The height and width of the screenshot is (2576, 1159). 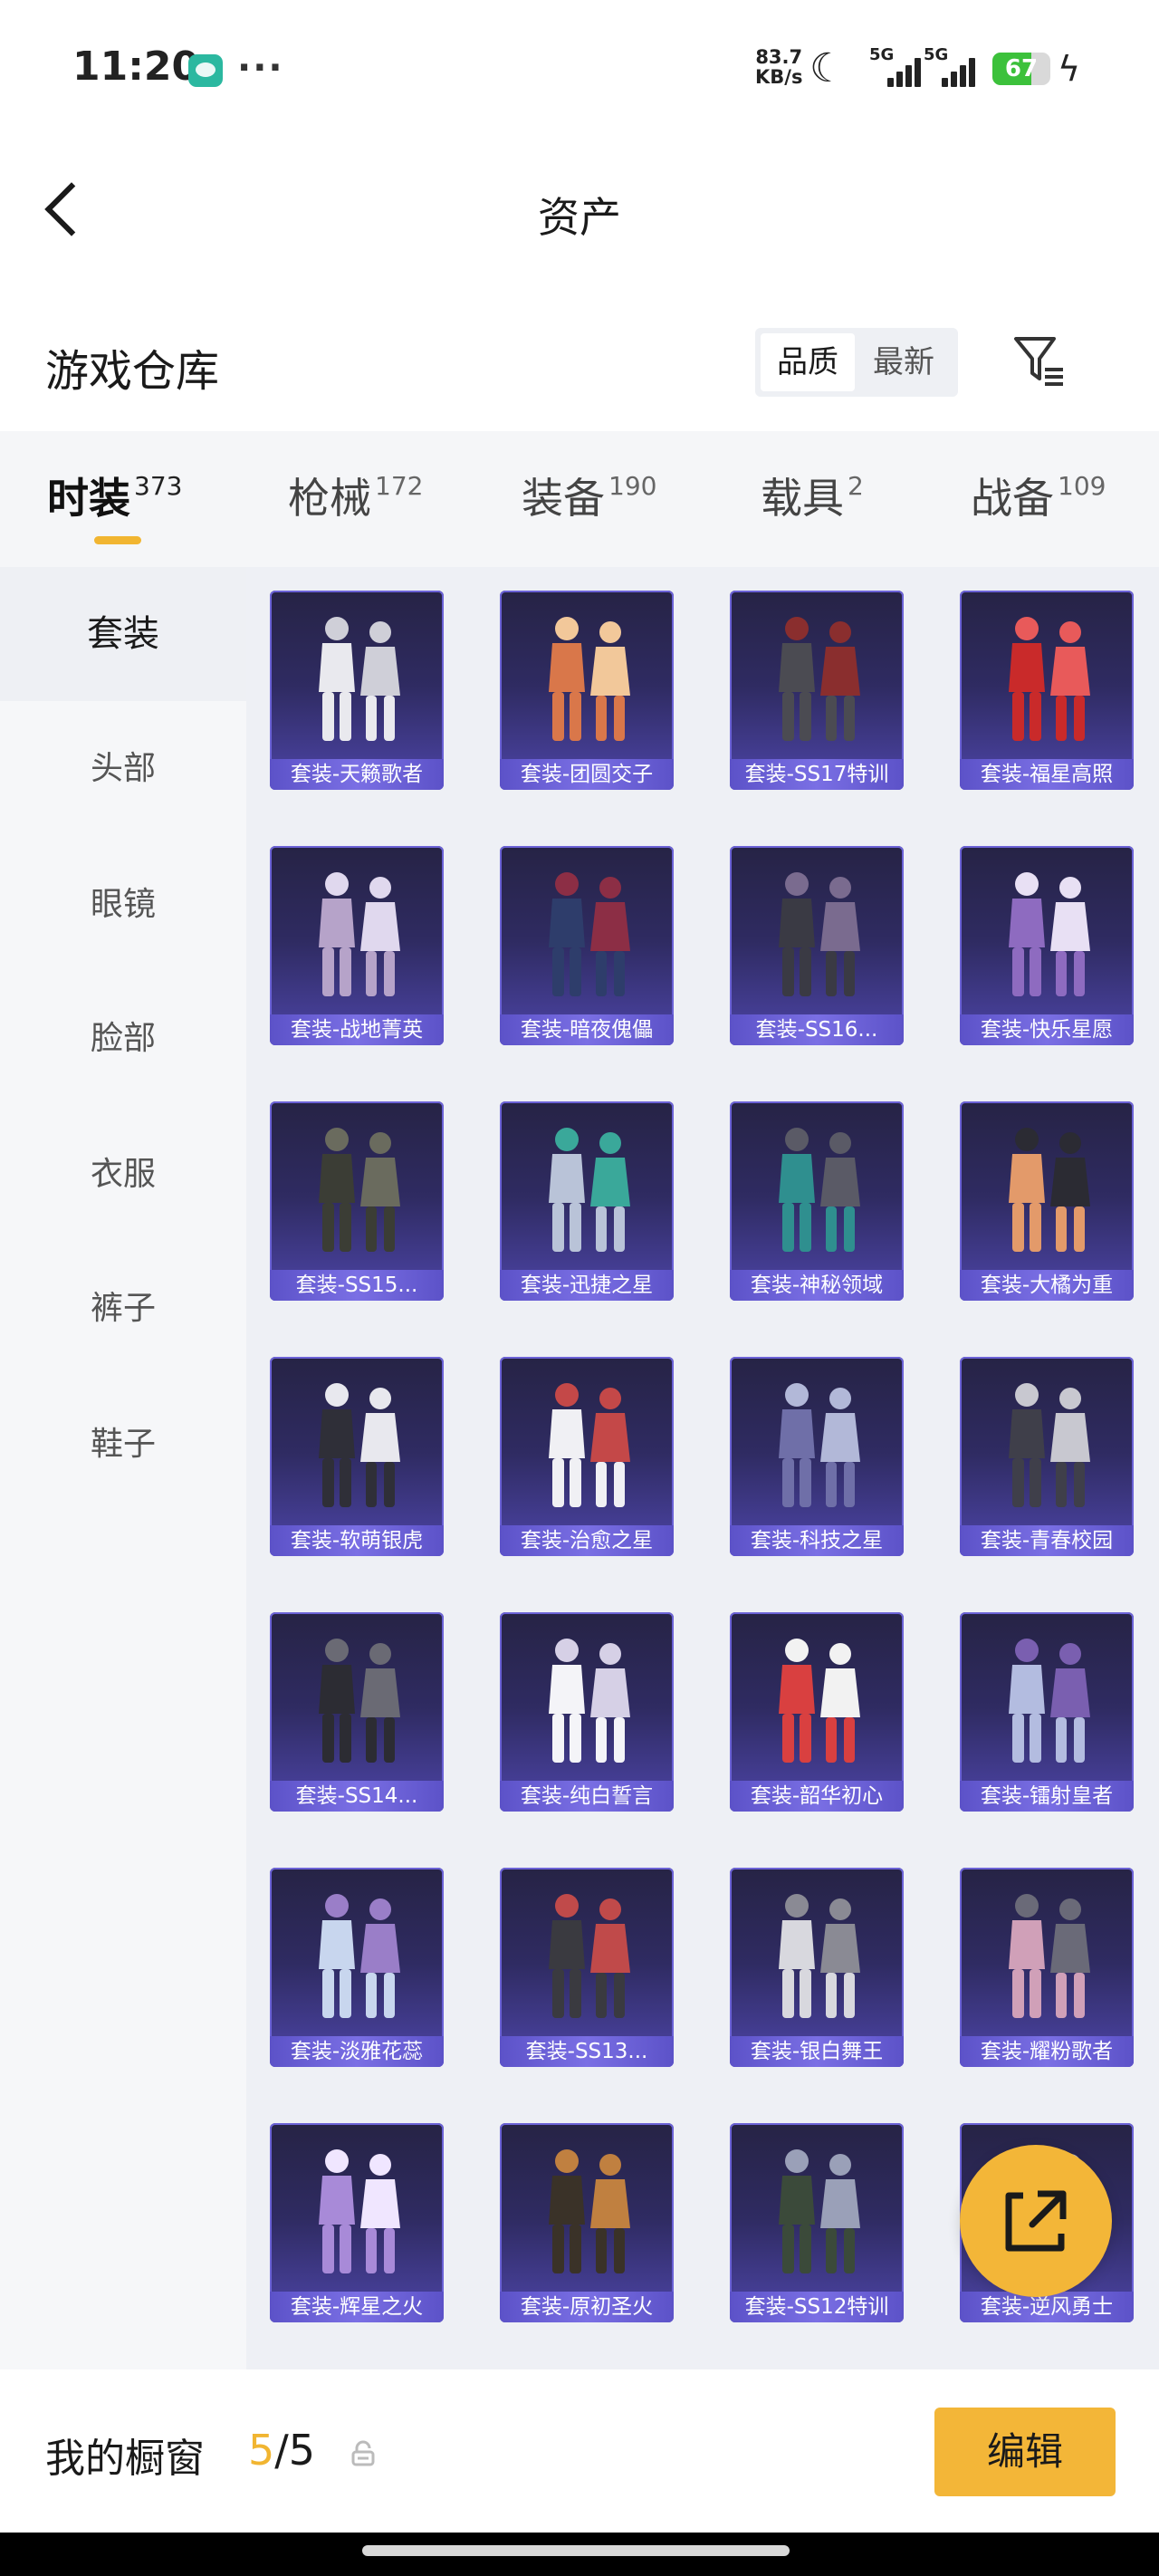 I want to click on tab-supplies-count: 109, so click(x=1082, y=486).